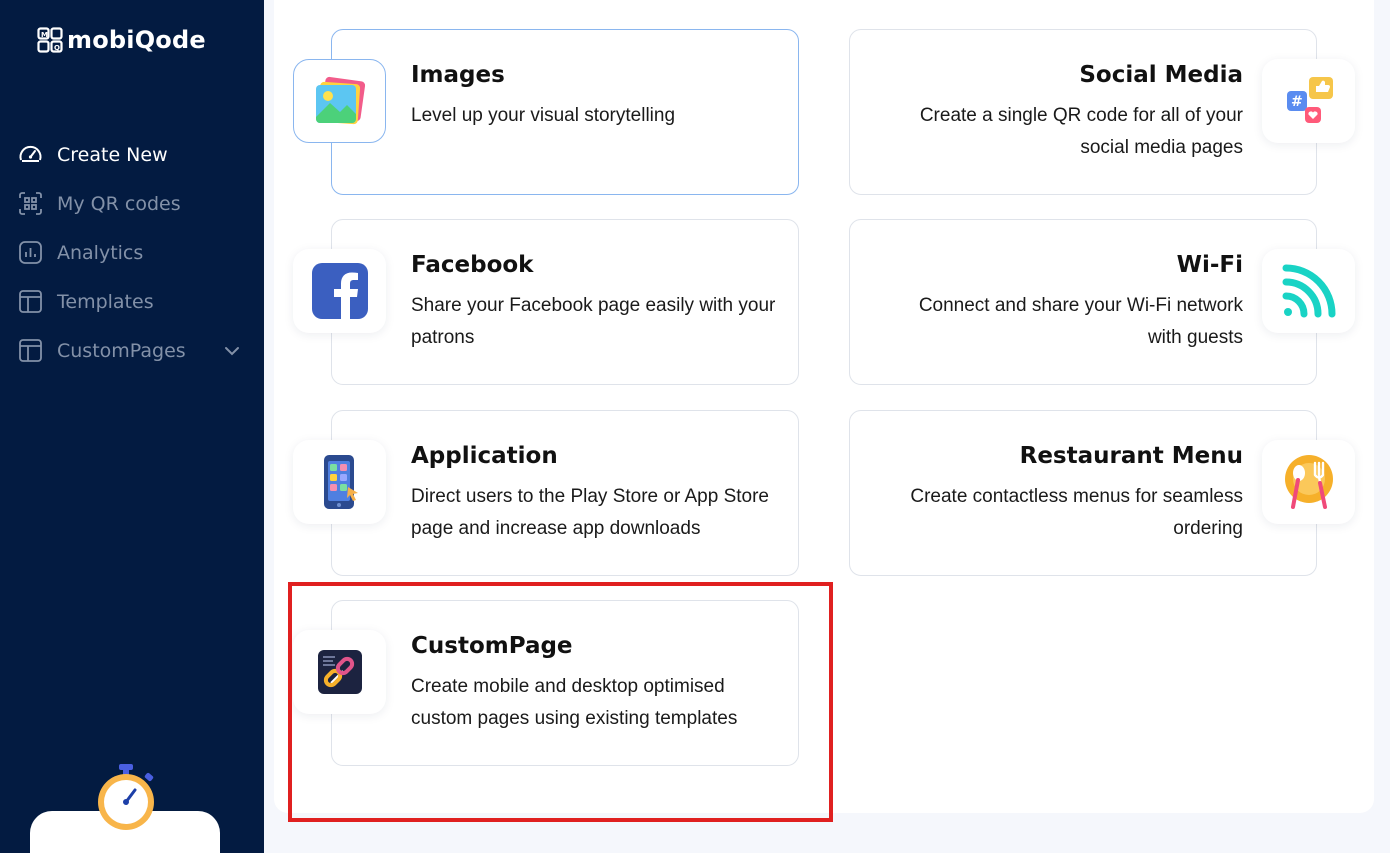 Image resolution: width=1390 pixels, height=853 pixels. Describe the element at coordinates (136, 40) in the screenshot. I see `brand-name: mobiQode` at that location.